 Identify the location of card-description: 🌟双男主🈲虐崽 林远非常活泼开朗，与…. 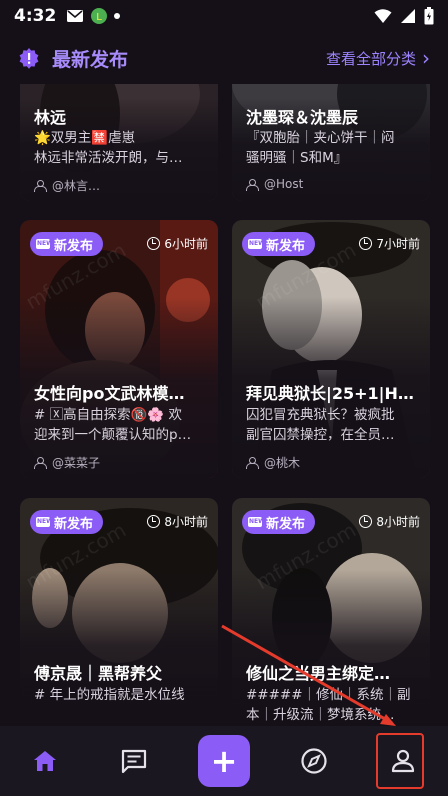
(108, 148).